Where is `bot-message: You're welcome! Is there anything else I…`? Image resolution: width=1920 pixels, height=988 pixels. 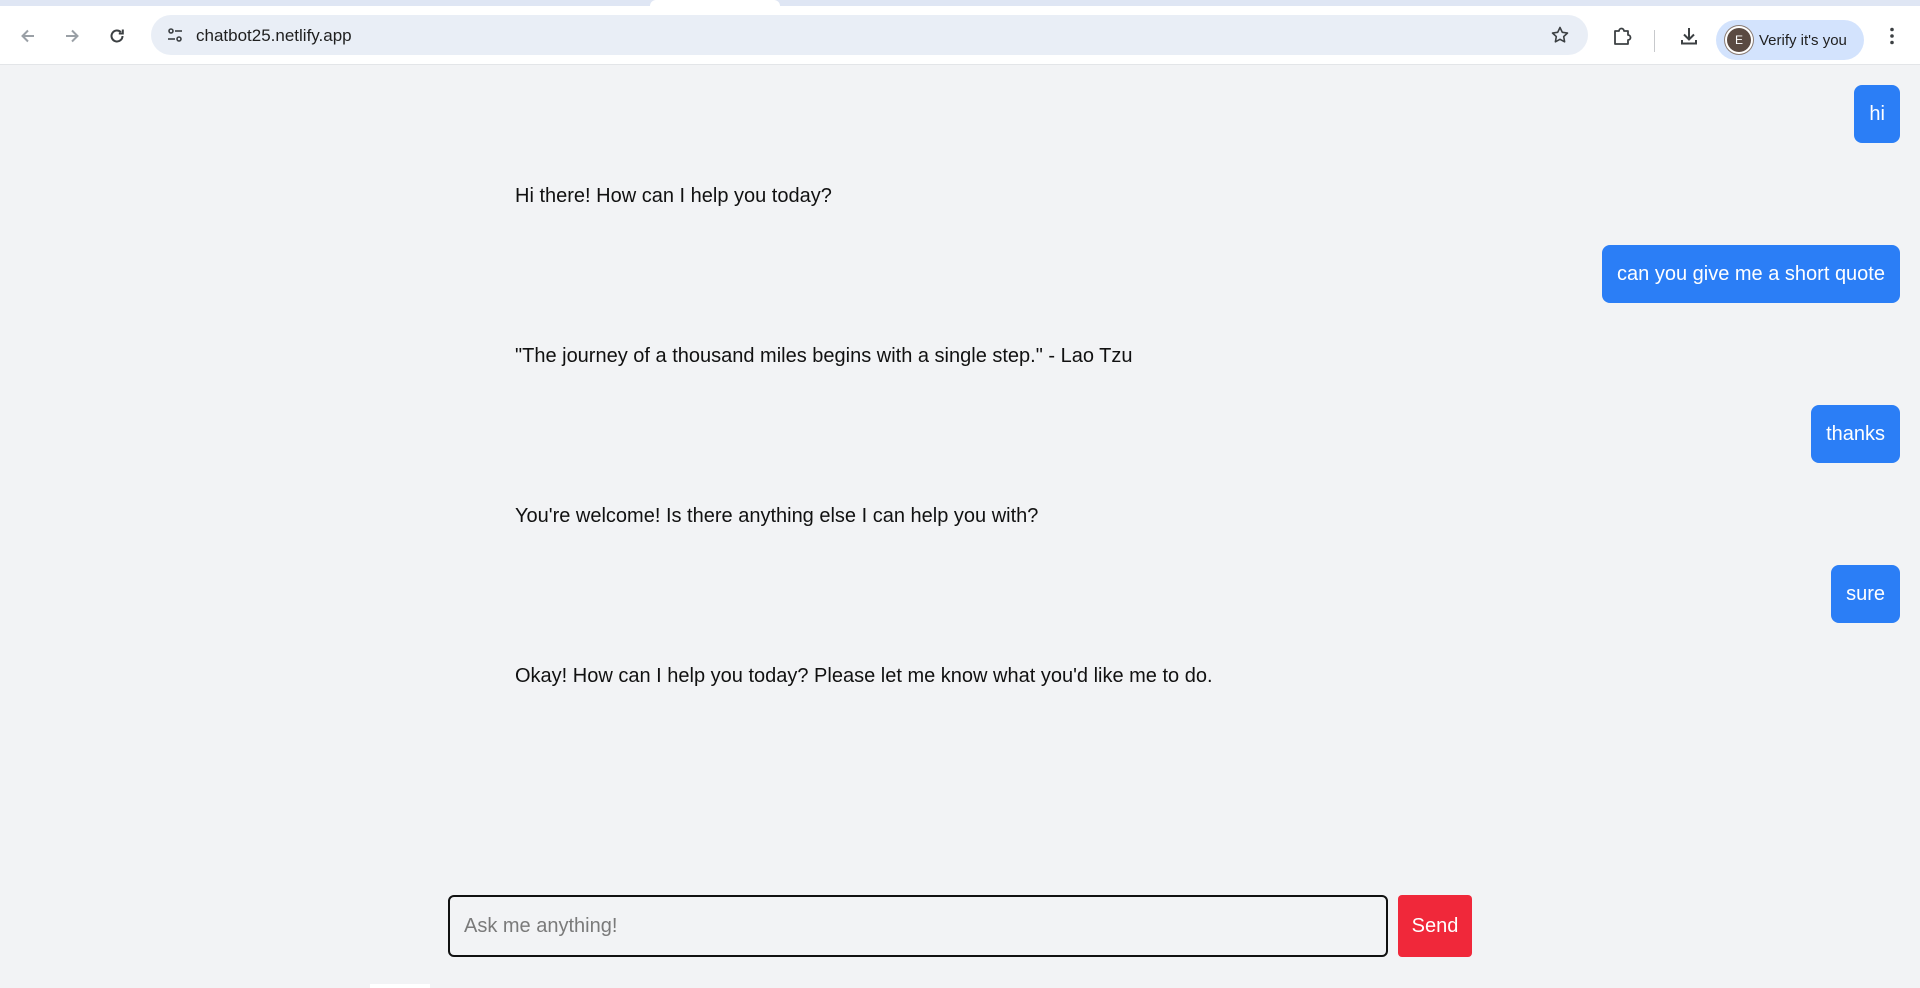 bot-message: You're welcome! Is there anything else I… is located at coordinates (777, 516).